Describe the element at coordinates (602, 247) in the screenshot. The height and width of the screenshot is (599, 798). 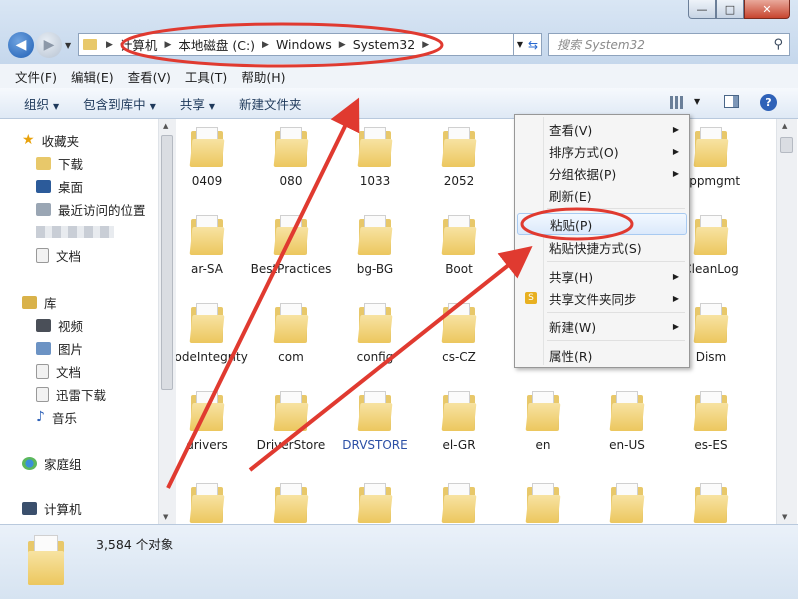
I see `menu-item-paste-shortcut: 粘贴快捷方式(S)` at that location.